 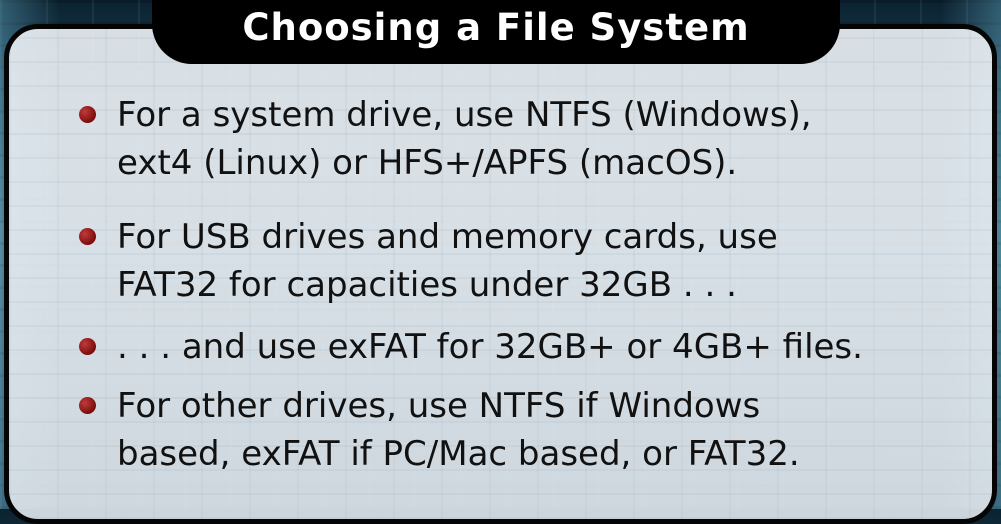 I want to click on bullet-line: For USB drives and memory cards, use, so click(x=447, y=237).